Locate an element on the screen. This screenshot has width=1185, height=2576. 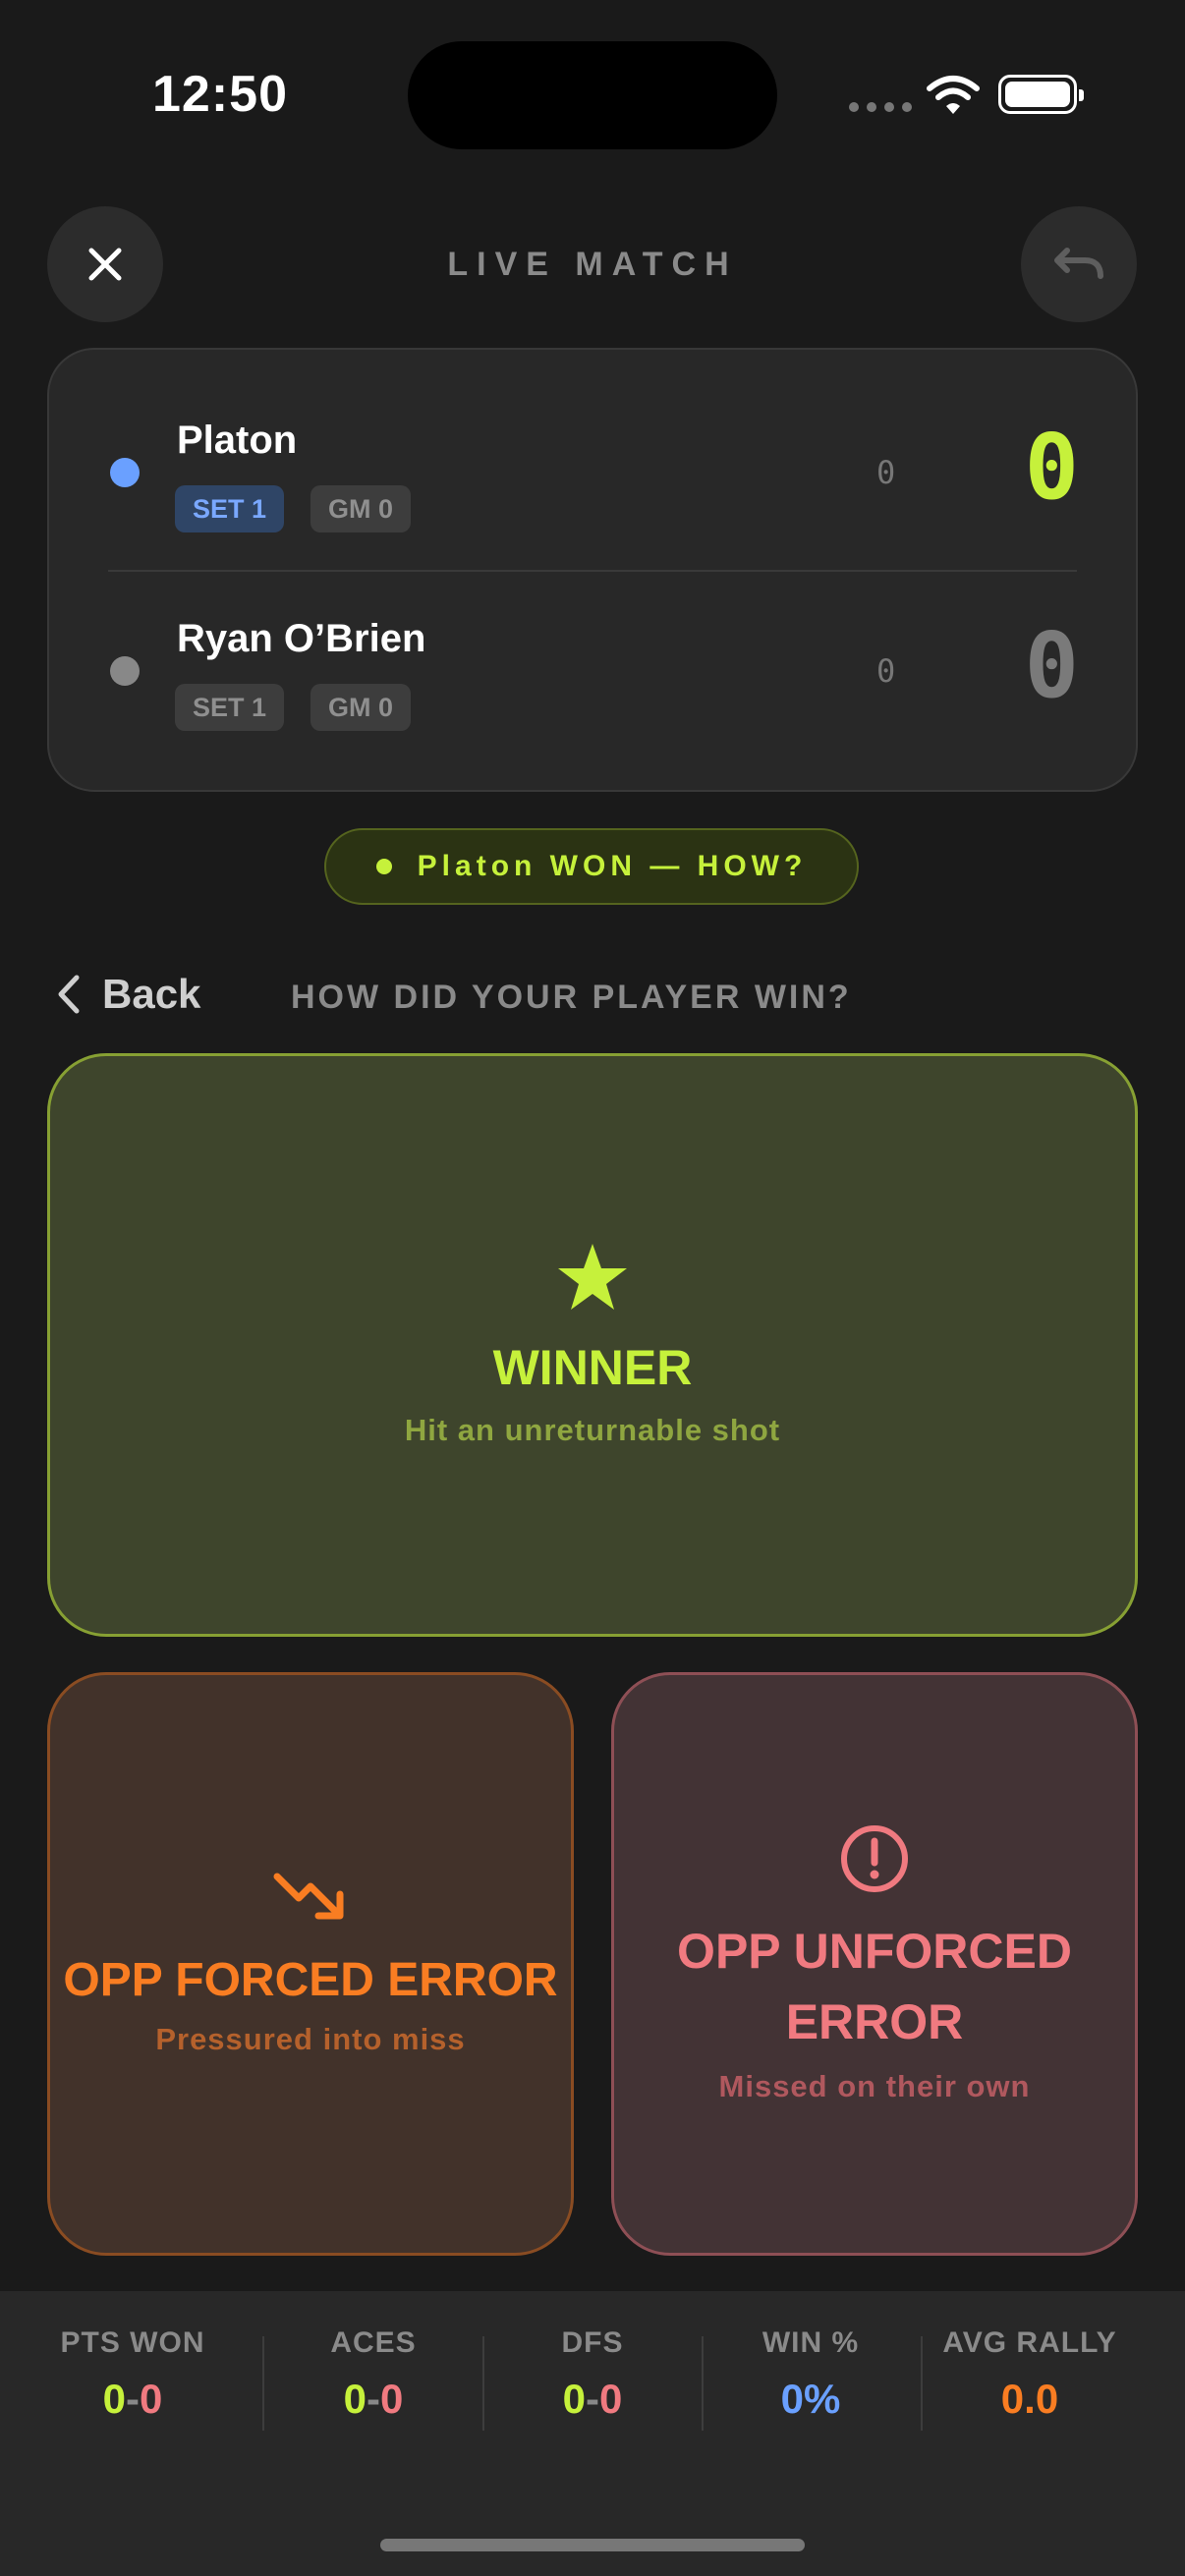
stat-pts-won: PTS WON 0-0 is located at coordinates (133, 2374).